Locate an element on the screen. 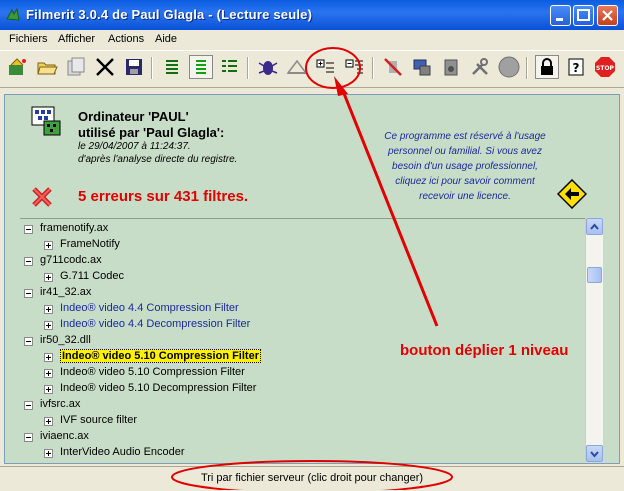 This screenshot has width=624, height=491. tools-button is located at coordinates (480, 67).